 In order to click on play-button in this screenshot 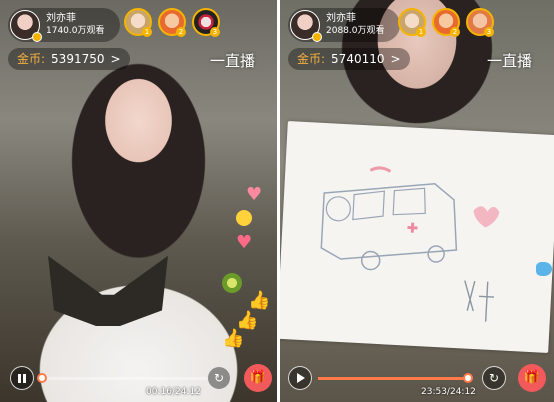, I will do `click(300, 378)`.